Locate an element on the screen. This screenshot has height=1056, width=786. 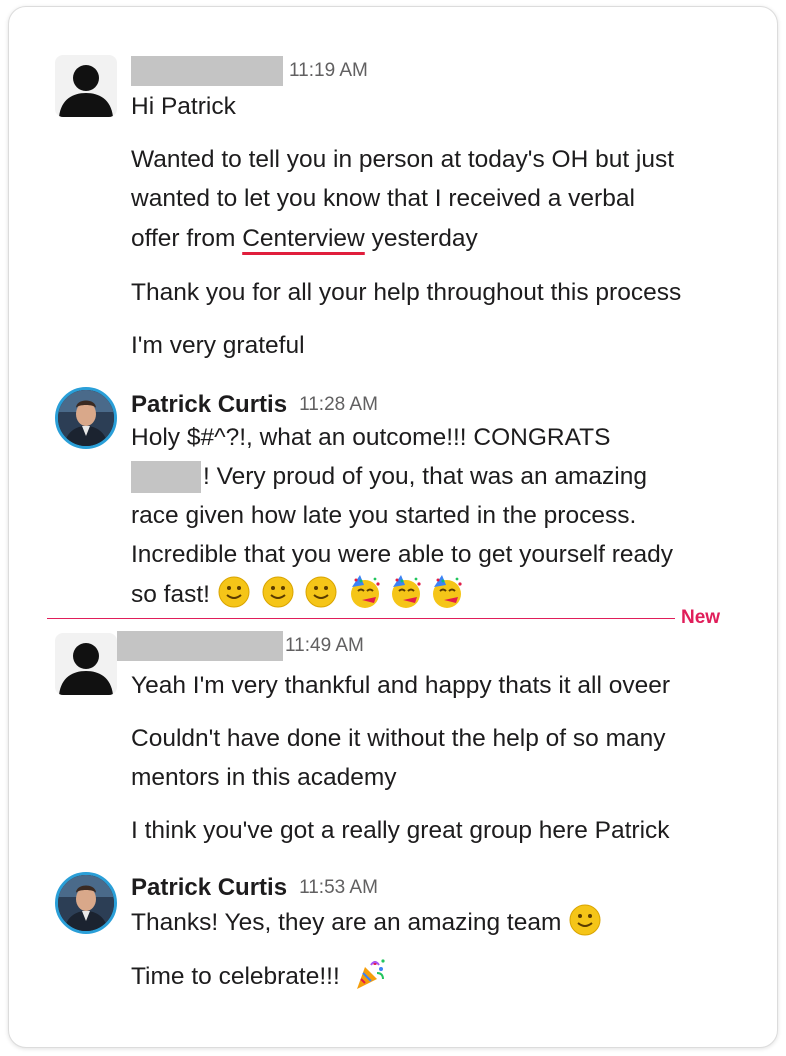
message-text: Thanks! Yes, they are an amazing team is located at coordinates (368, 926).